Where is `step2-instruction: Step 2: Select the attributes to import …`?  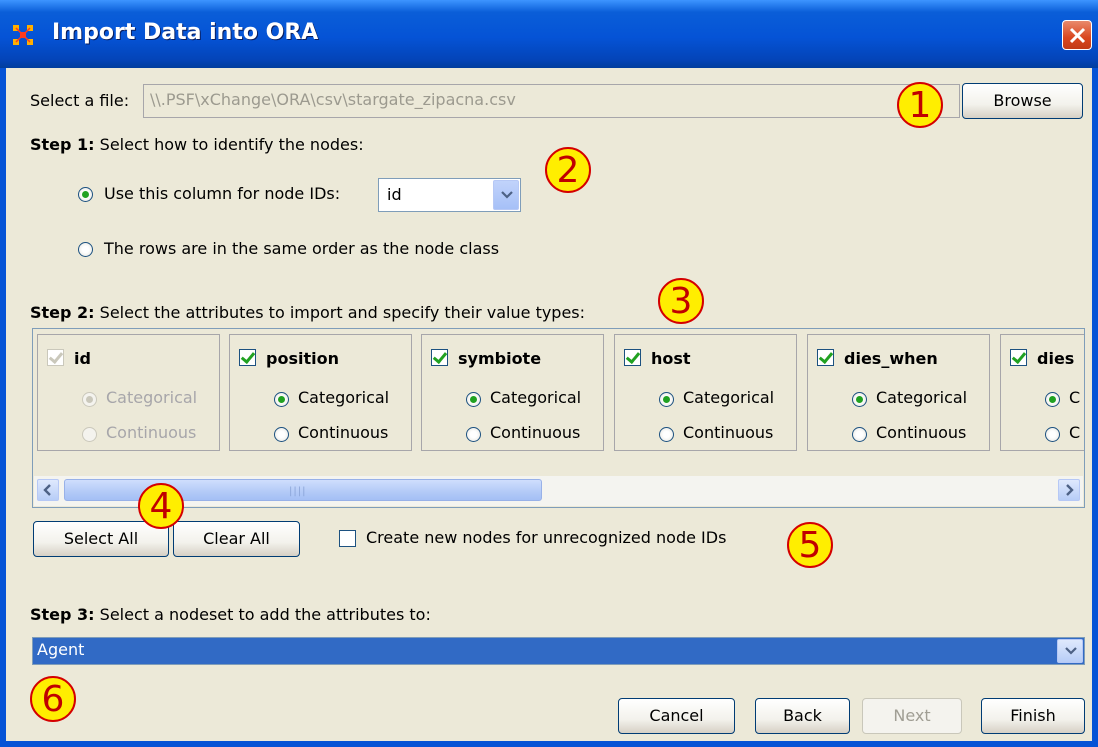 step2-instruction: Step 2: Select the attributes to import … is located at coordinates (307, 312).